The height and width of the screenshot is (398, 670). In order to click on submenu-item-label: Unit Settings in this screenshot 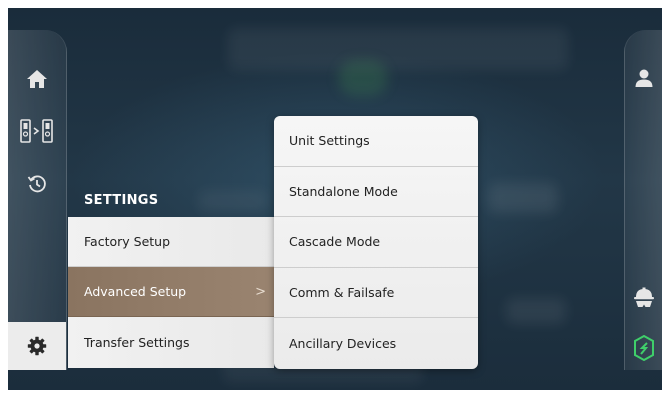, I will do `click(329, 141)`.